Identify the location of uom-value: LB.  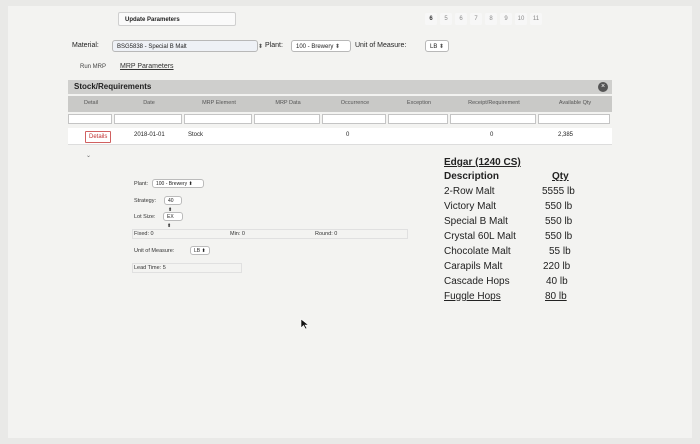
(434, 47).